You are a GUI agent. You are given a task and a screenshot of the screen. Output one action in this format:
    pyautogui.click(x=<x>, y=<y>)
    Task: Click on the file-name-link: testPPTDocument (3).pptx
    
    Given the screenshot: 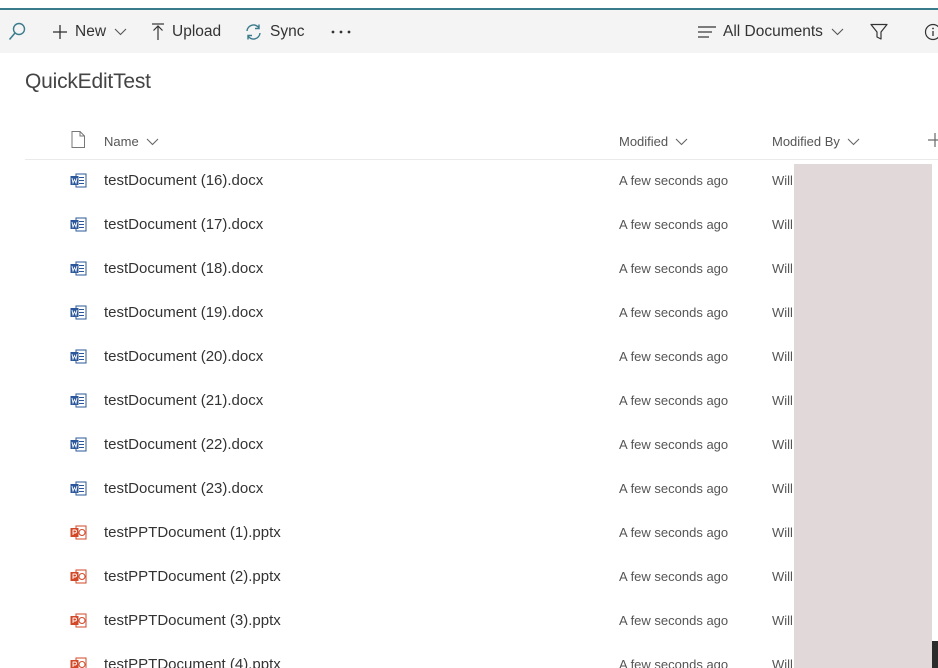 What is the action you would take?
    pyautogui.click(x=192, y=621)
    